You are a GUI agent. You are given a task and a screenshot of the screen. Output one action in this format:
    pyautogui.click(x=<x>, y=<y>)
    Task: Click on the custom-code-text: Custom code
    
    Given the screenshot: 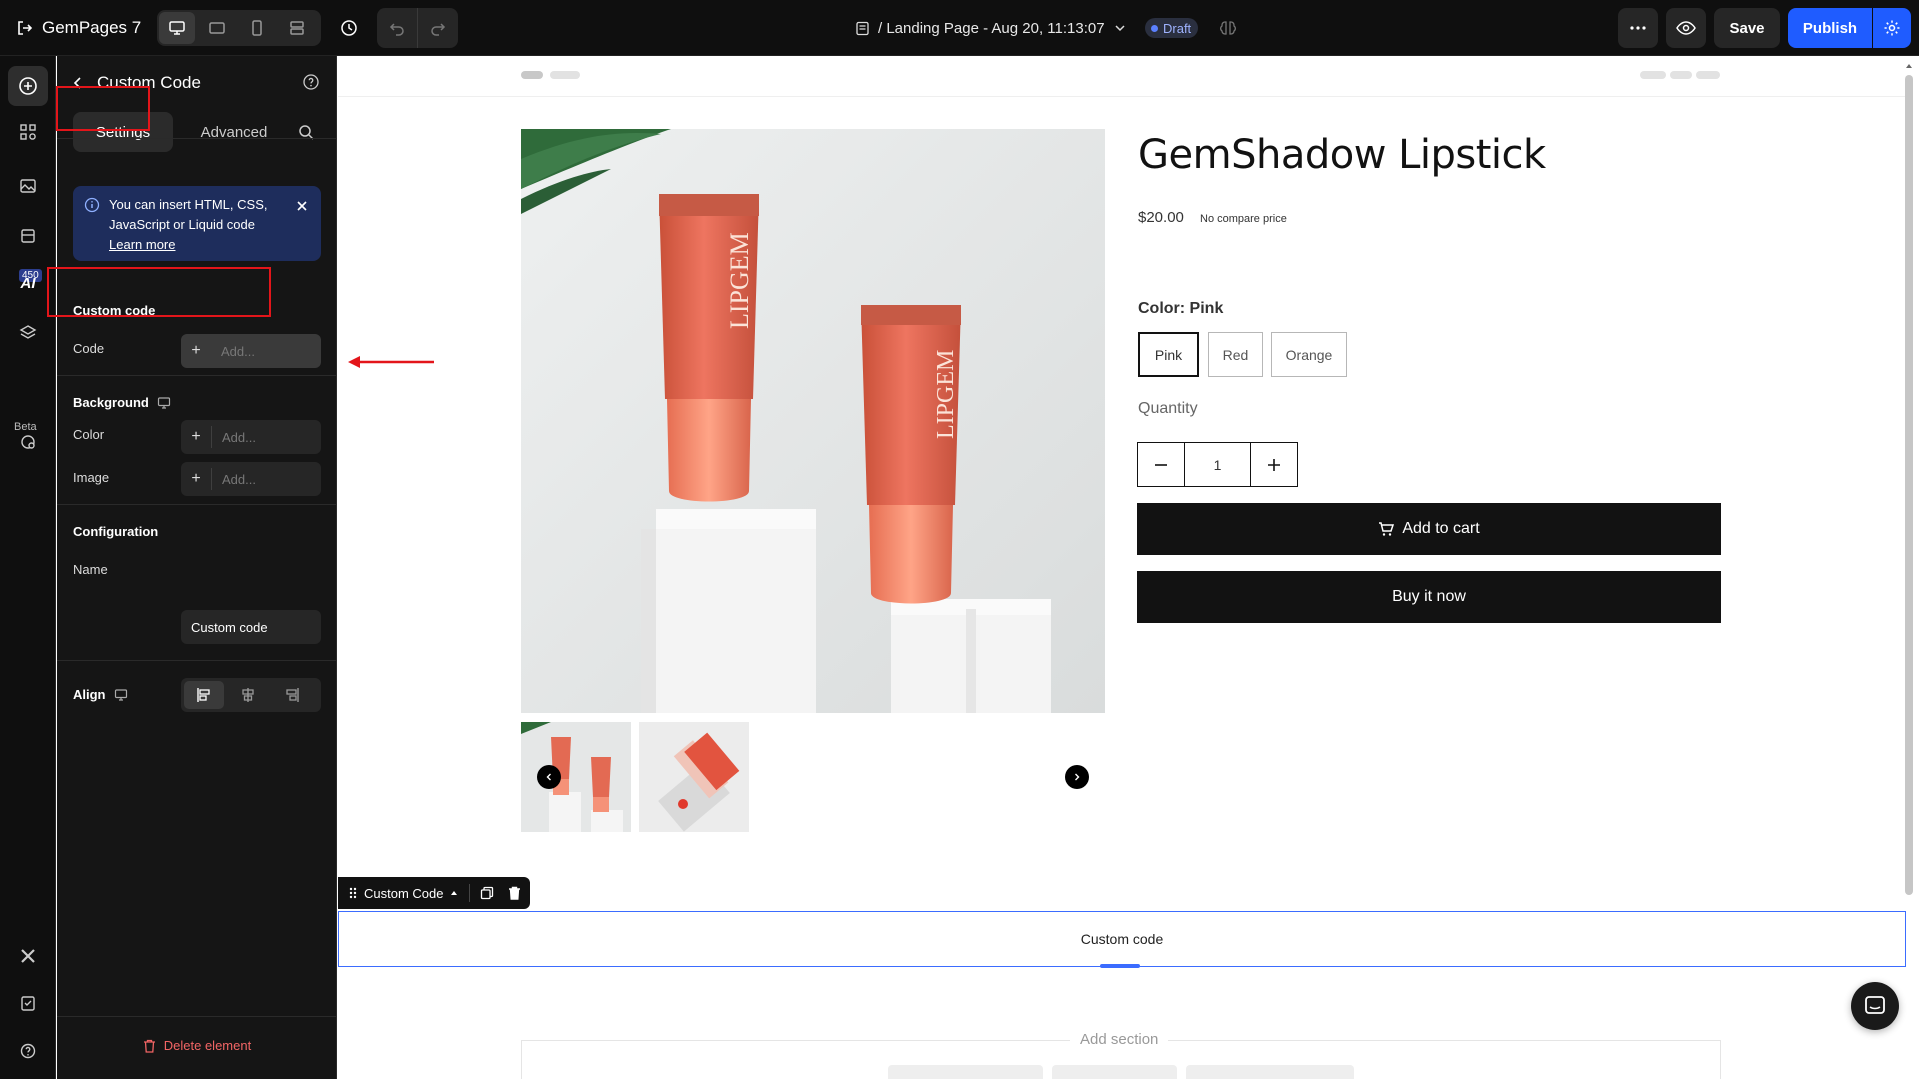 What is the action you would take?
    pyautogui.click(x=1122, y=939)
    